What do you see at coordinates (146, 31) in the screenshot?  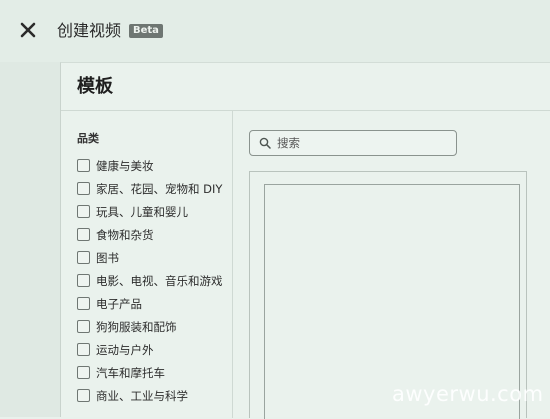 I see `beta-badge: Beta` at bounding box center [146, 31].